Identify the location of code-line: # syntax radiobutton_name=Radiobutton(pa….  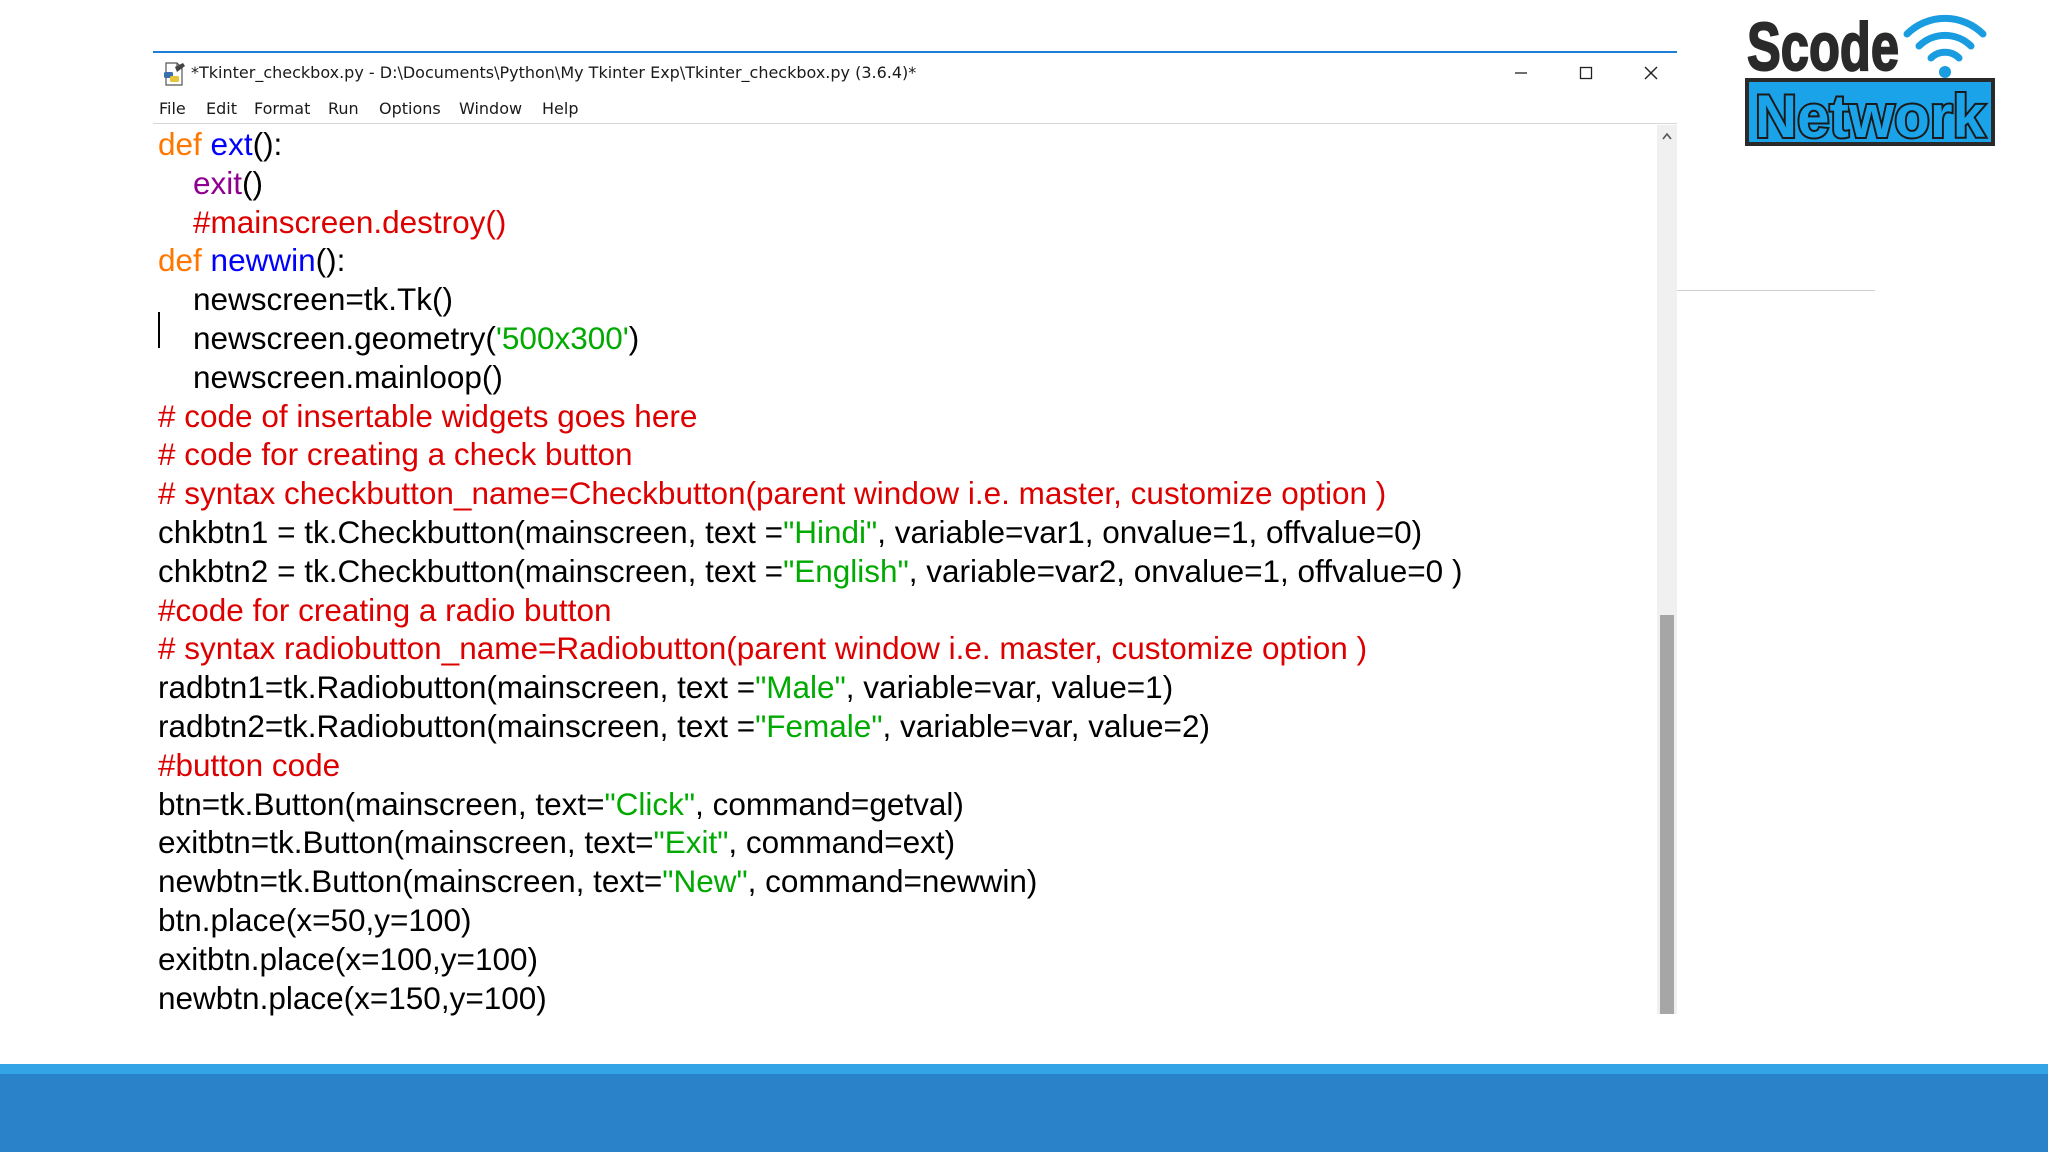
(762, 648).